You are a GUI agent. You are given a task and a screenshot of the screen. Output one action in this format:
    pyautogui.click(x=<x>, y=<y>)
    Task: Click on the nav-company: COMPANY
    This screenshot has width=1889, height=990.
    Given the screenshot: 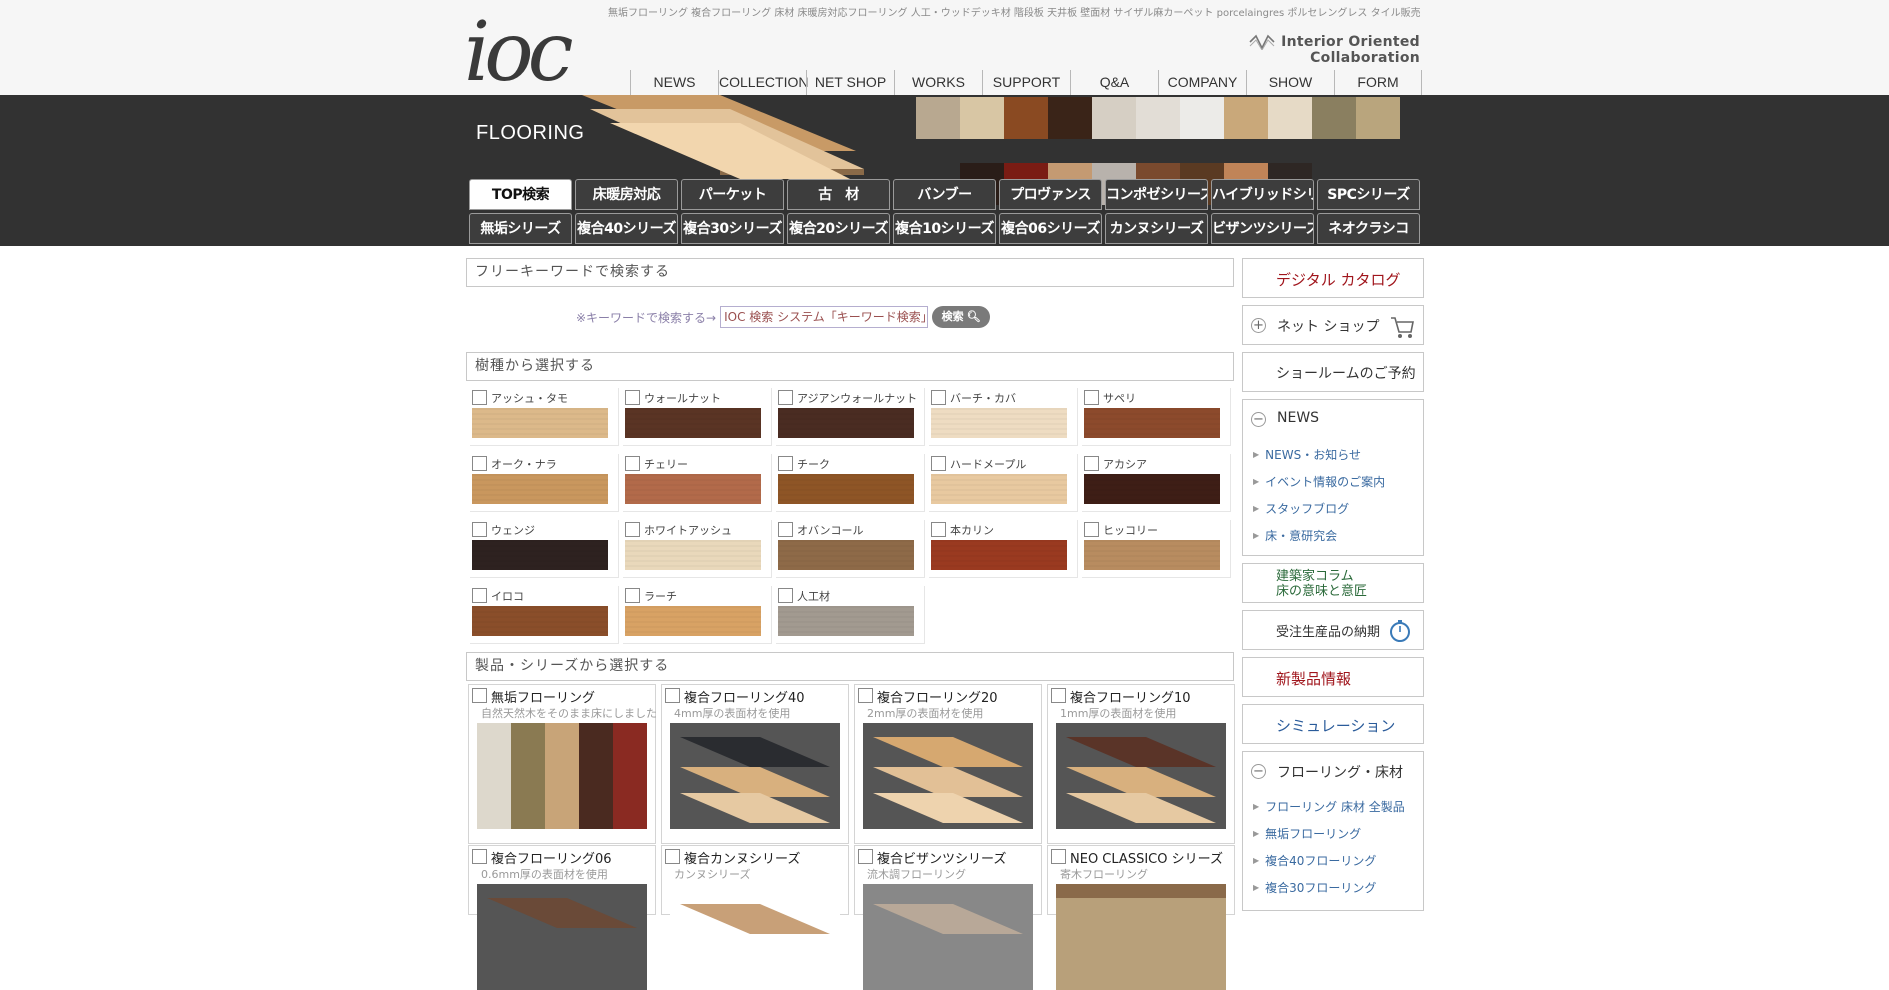 What is the action you would take?
    pyautogui.click(x=1202, y=82)
    